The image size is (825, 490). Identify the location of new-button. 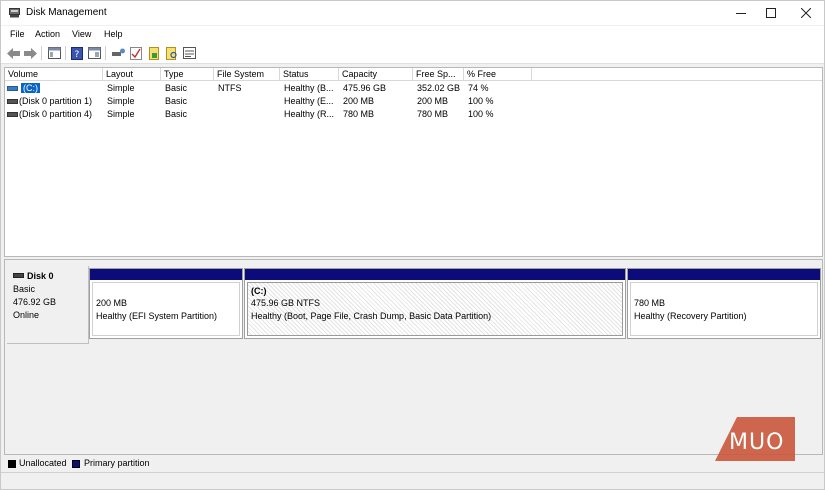
(154, 53).